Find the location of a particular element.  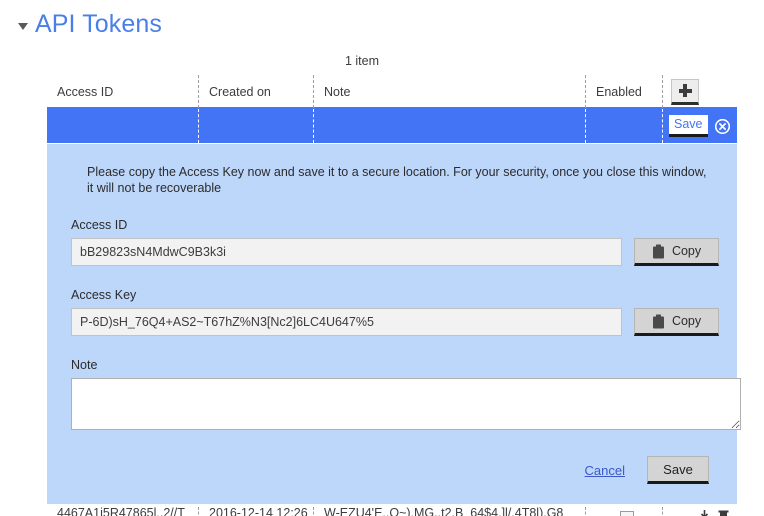

cancel-link: Cancel is located at coordinates (605, 470).